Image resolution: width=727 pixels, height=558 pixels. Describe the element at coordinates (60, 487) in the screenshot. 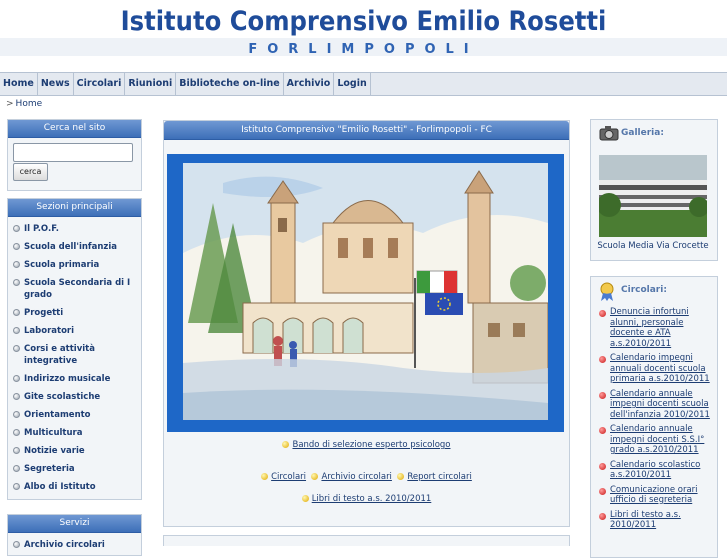

I see `section-item-label: Albo di Istituto` at that location.